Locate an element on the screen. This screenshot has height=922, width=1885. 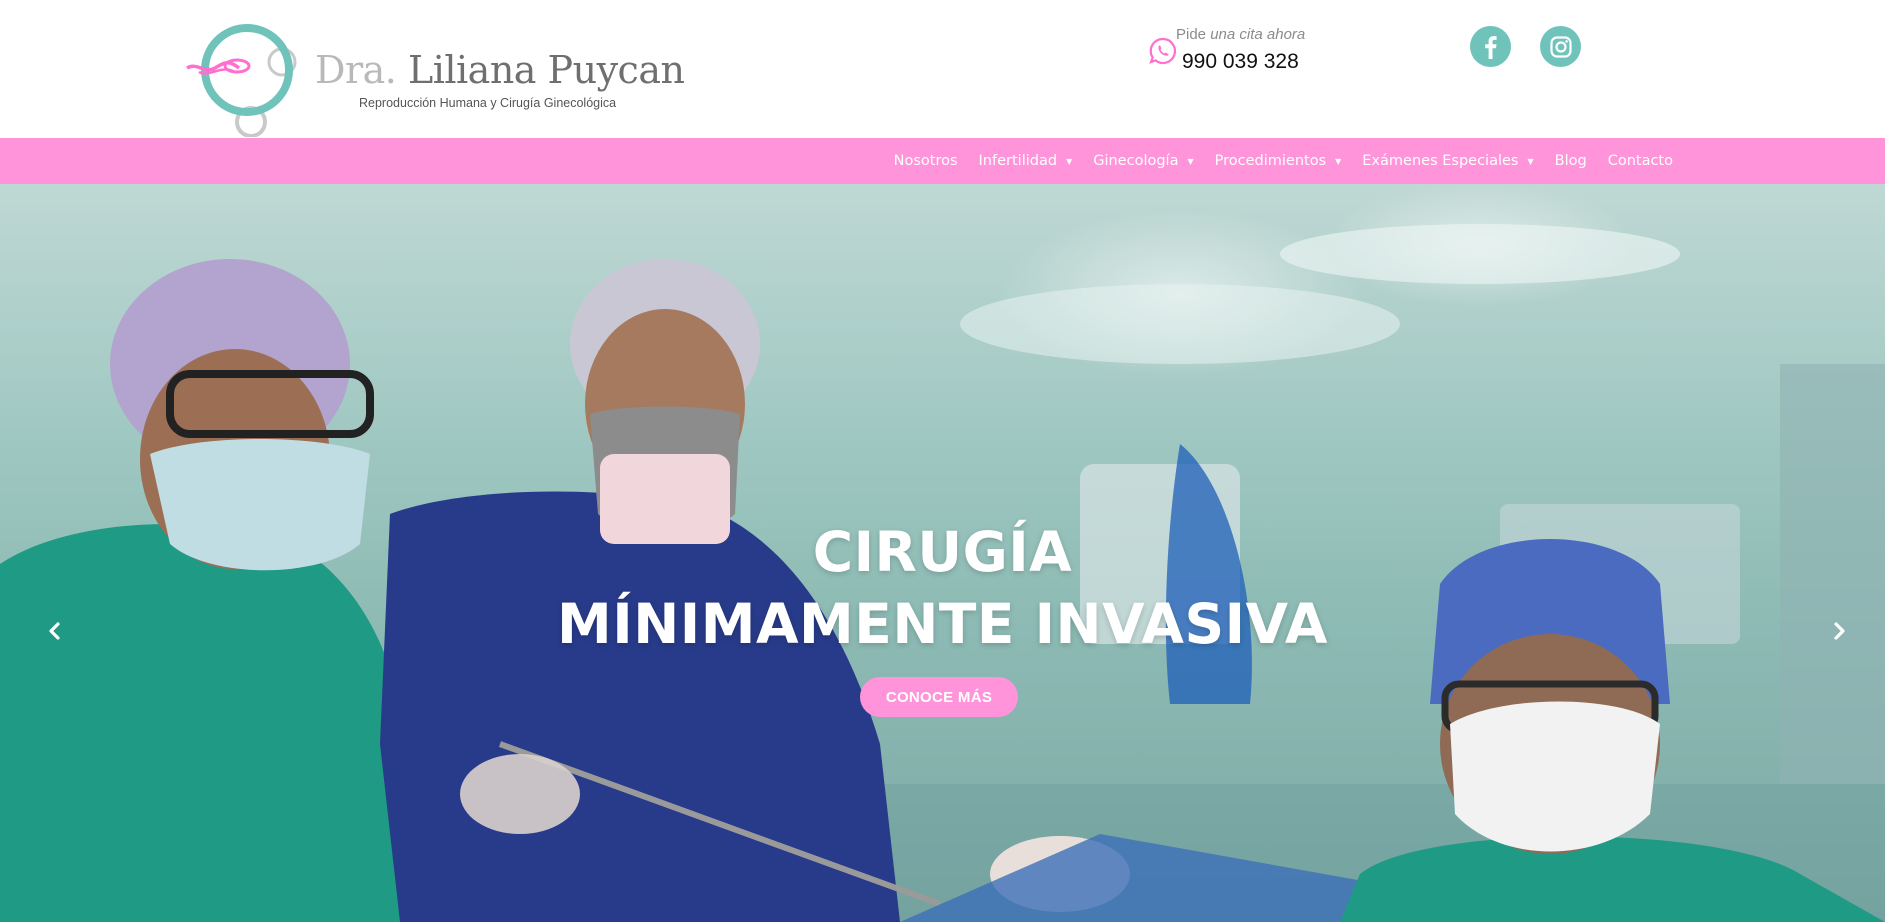
logo-doctor-name: Liliana Puycan is located at coordinates (546, 70).